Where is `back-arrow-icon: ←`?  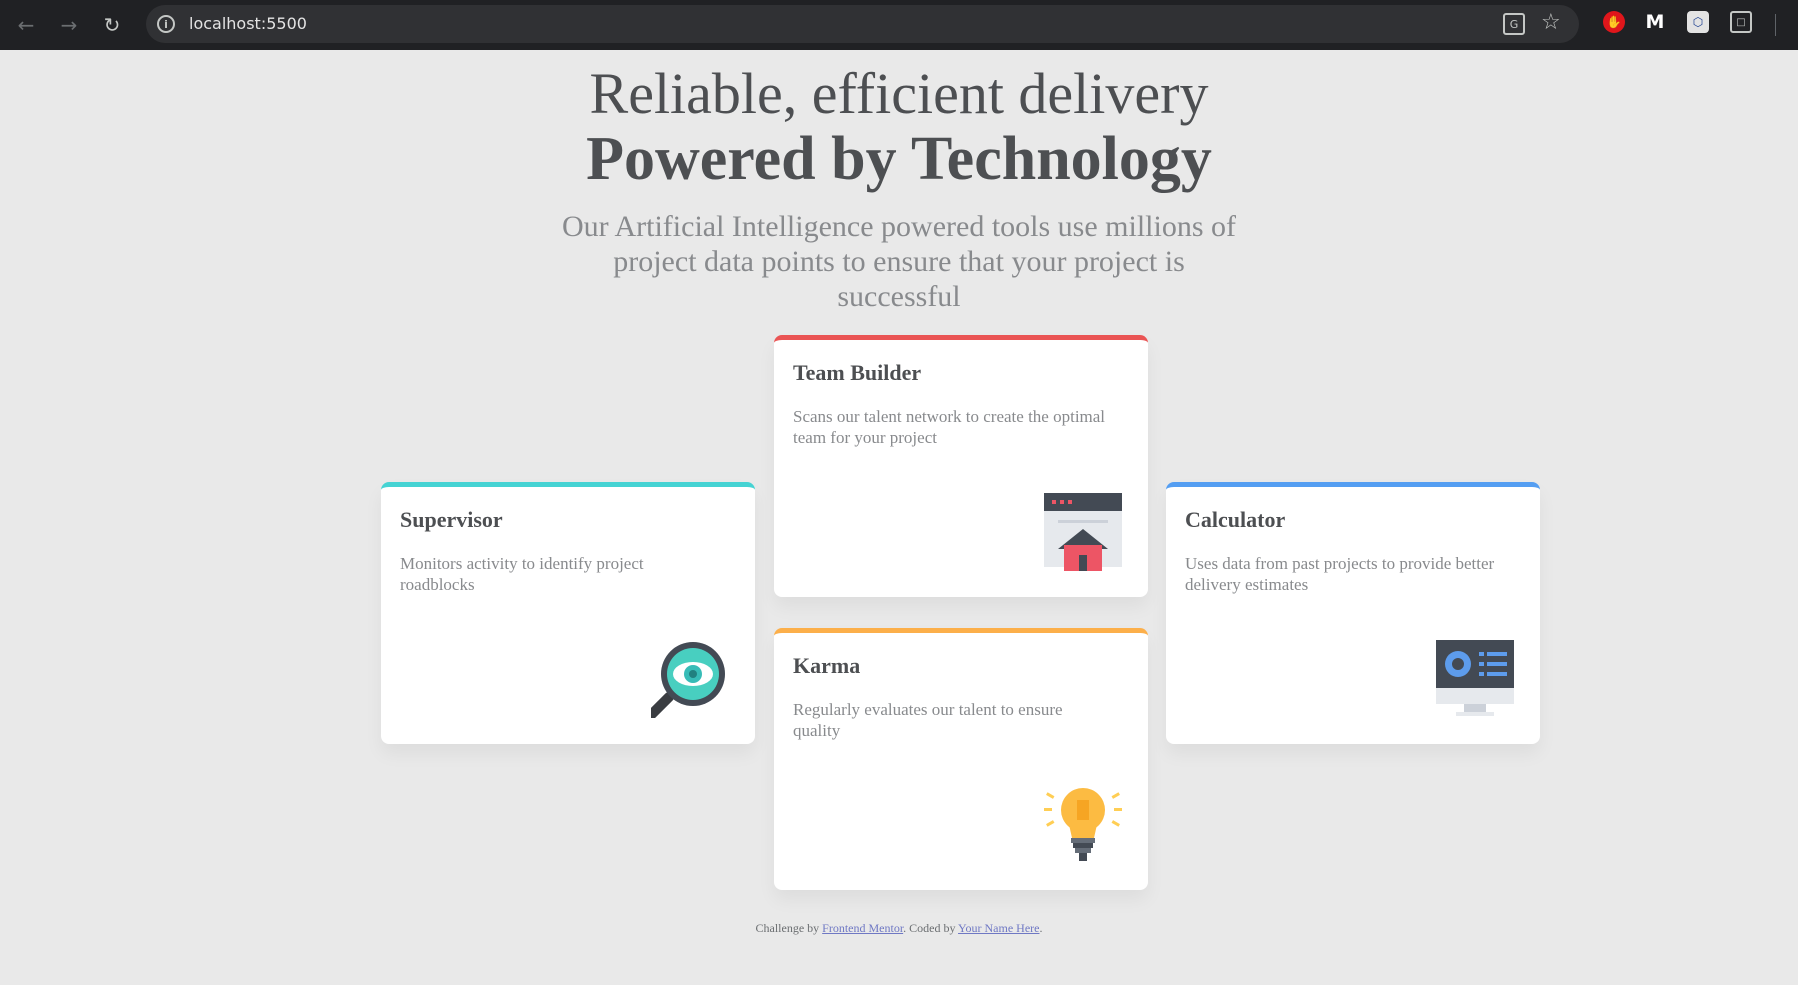
back-arrow-icon: ← is located at coordinates (26, 25).